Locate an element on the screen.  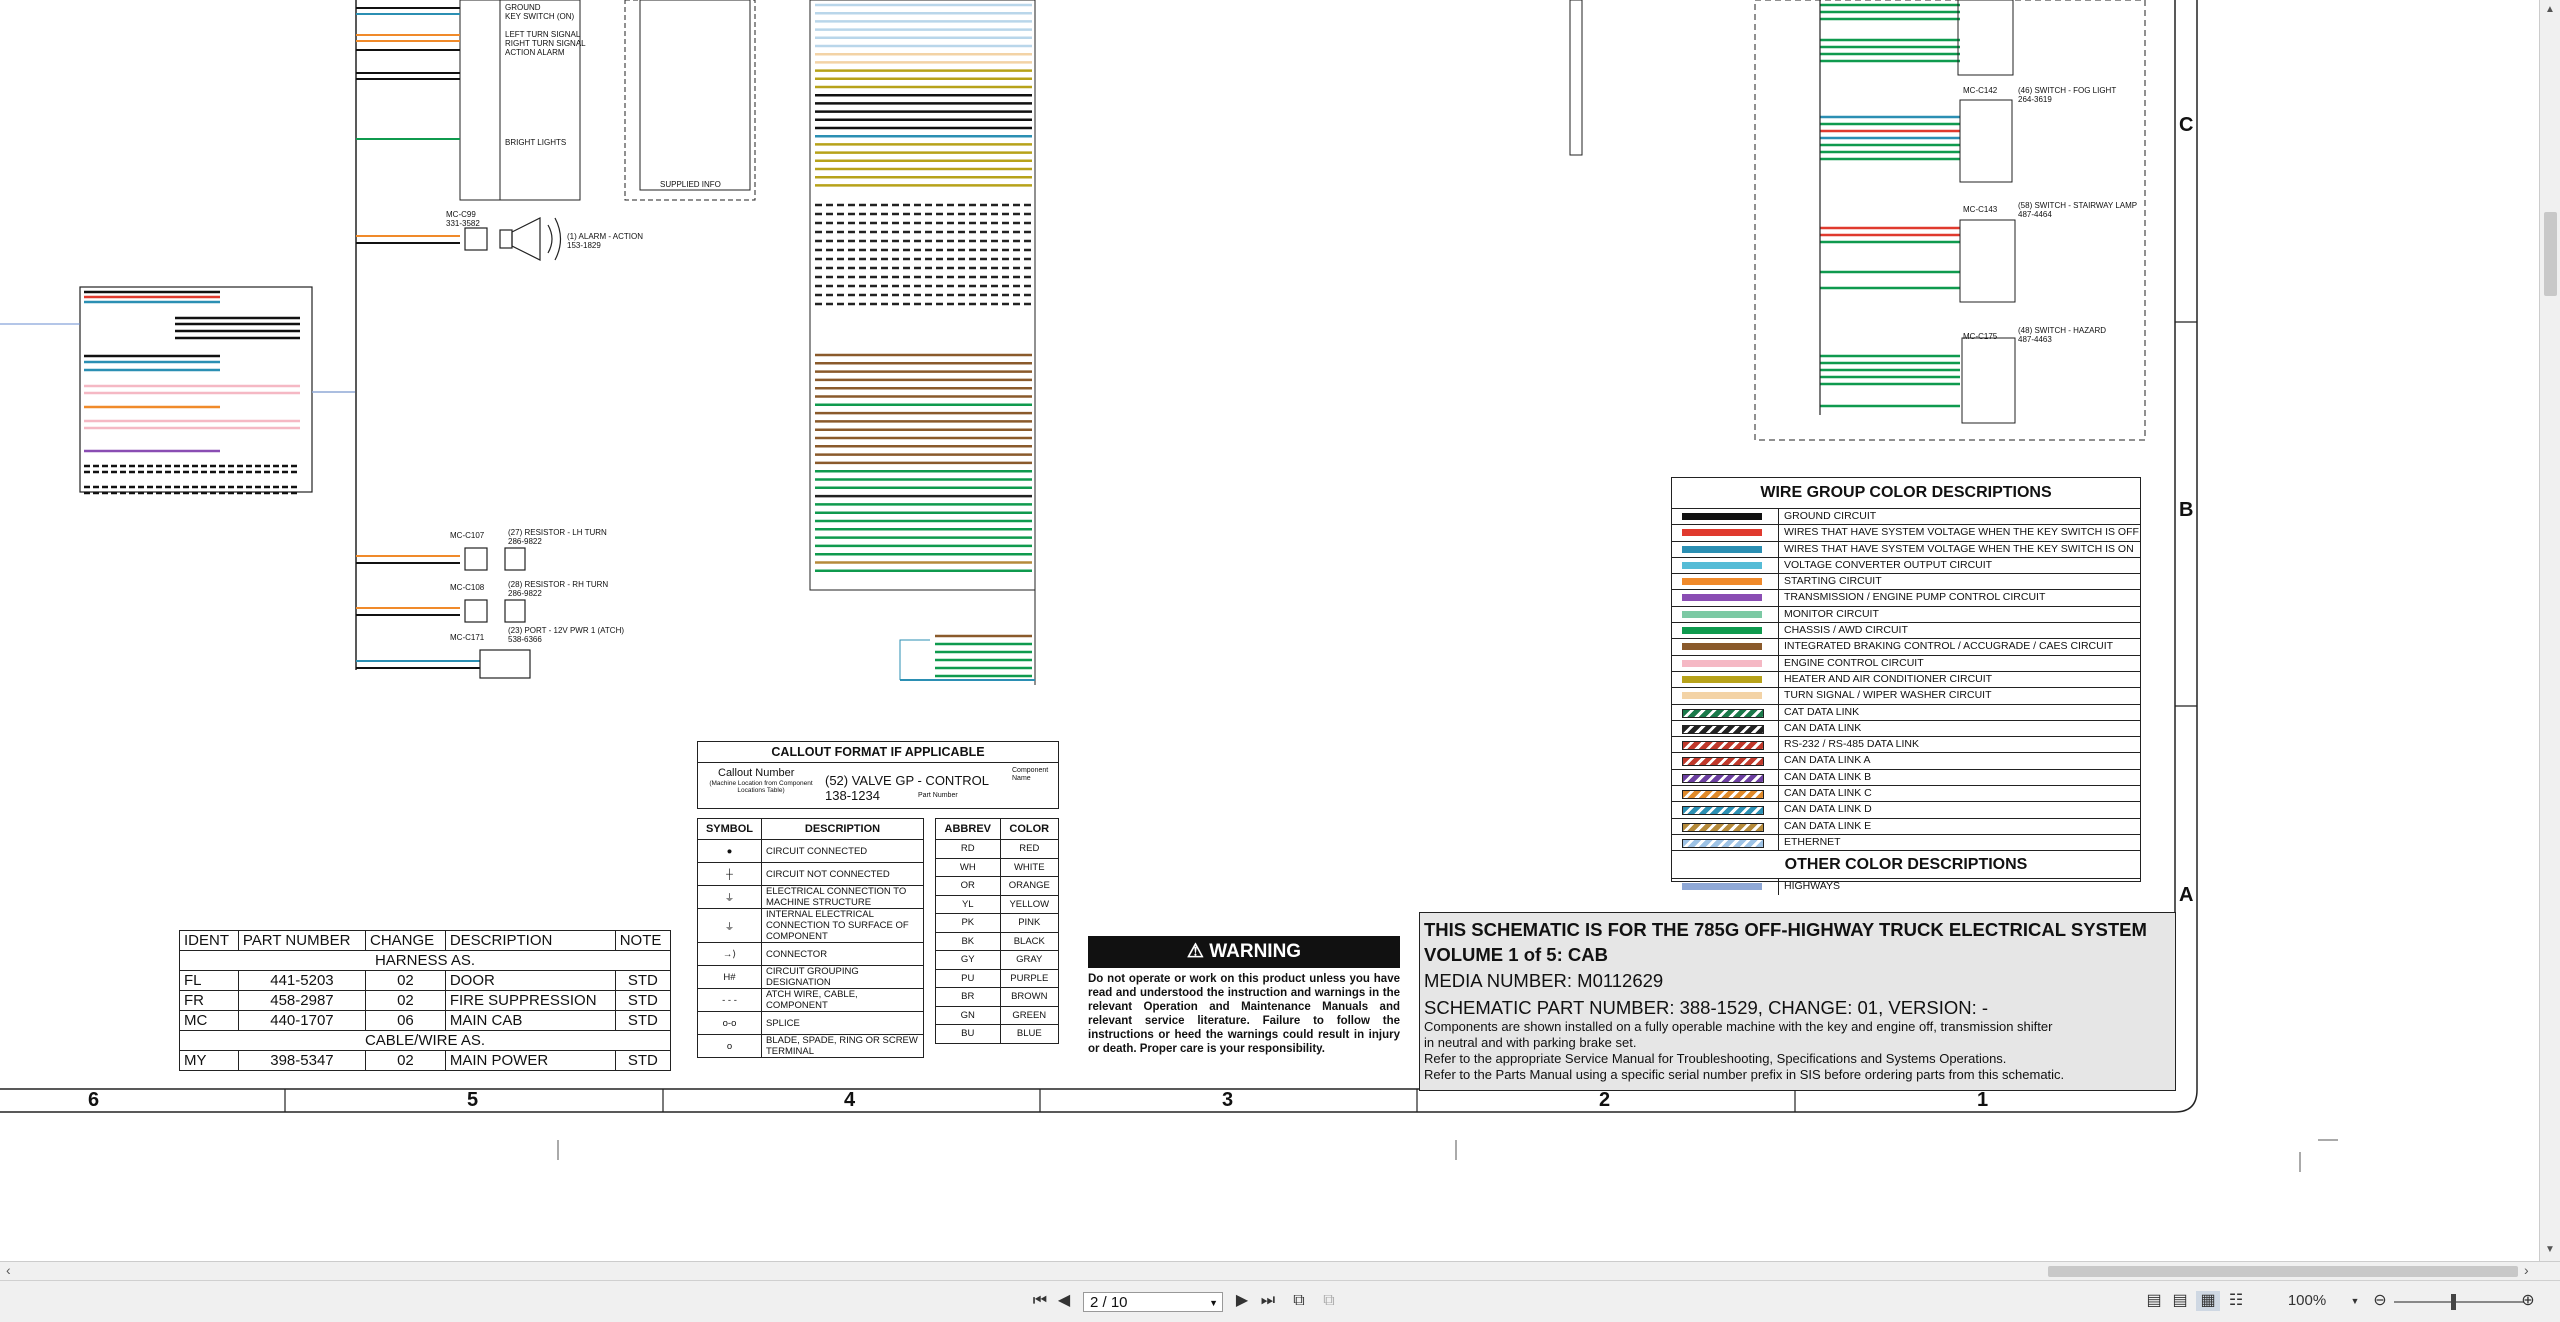
component-name-label: Component Name is located at coordinates (1030, 774).